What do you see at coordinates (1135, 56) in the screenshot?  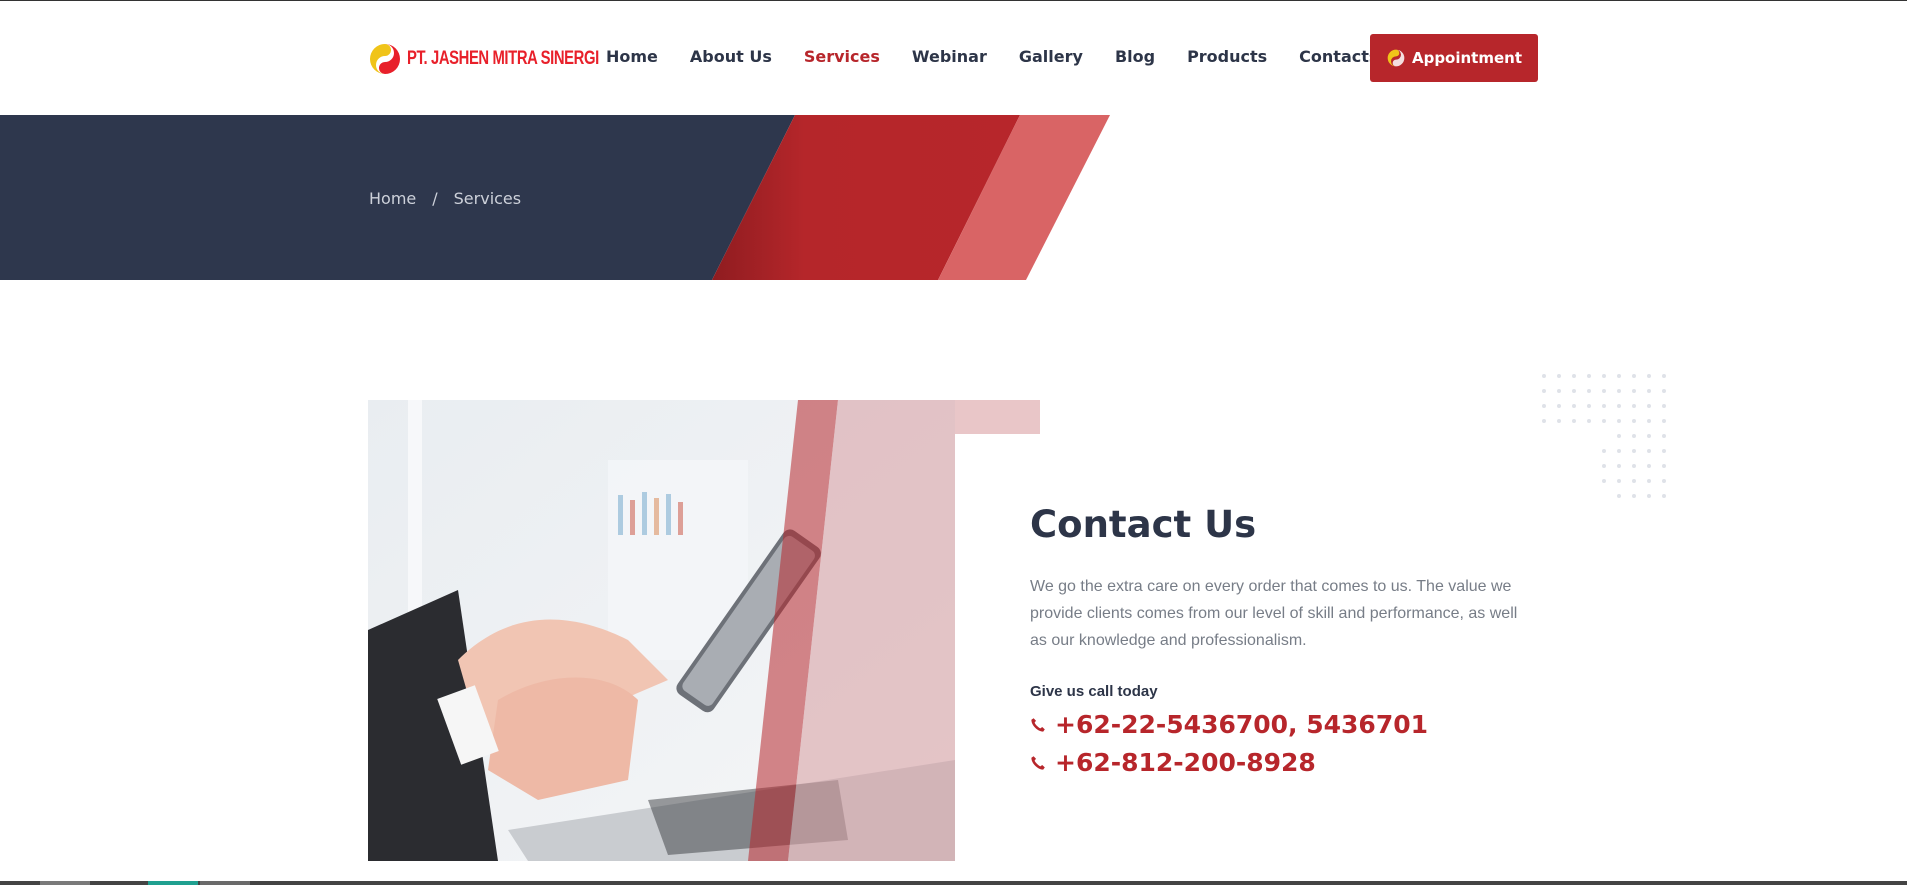 I see `nav-blog: Blog` at bounding box center [1135, 56].